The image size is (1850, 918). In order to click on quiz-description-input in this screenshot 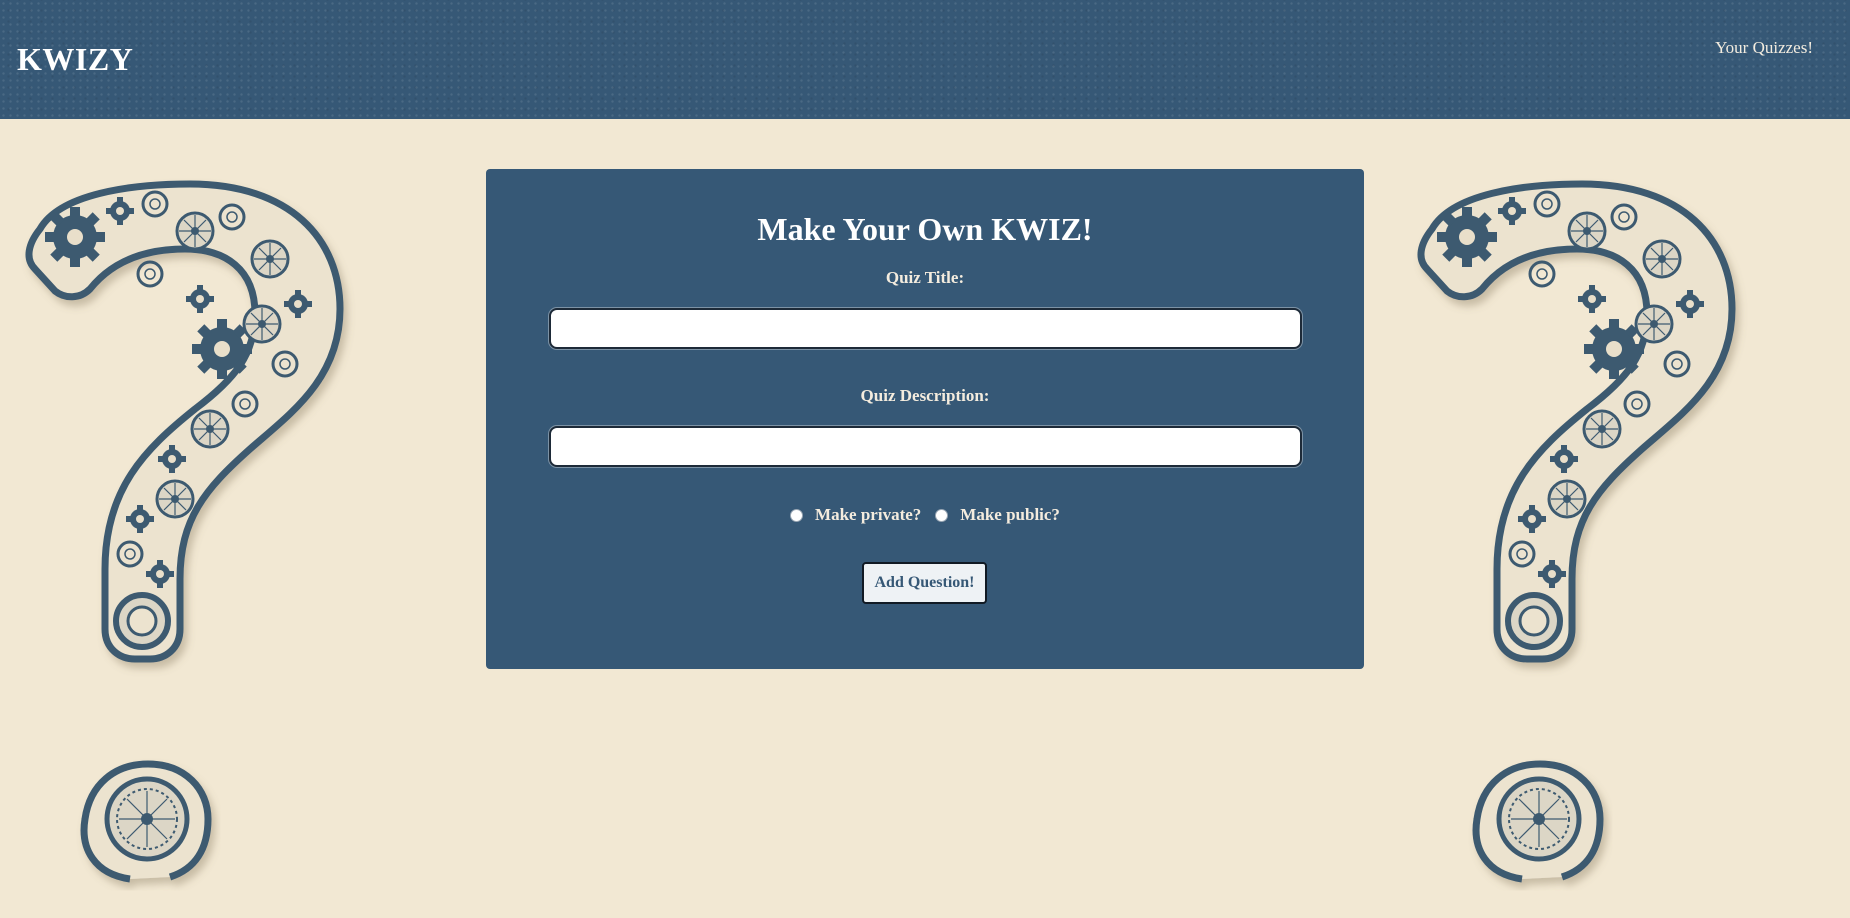, I will do `click(925, 446)`.